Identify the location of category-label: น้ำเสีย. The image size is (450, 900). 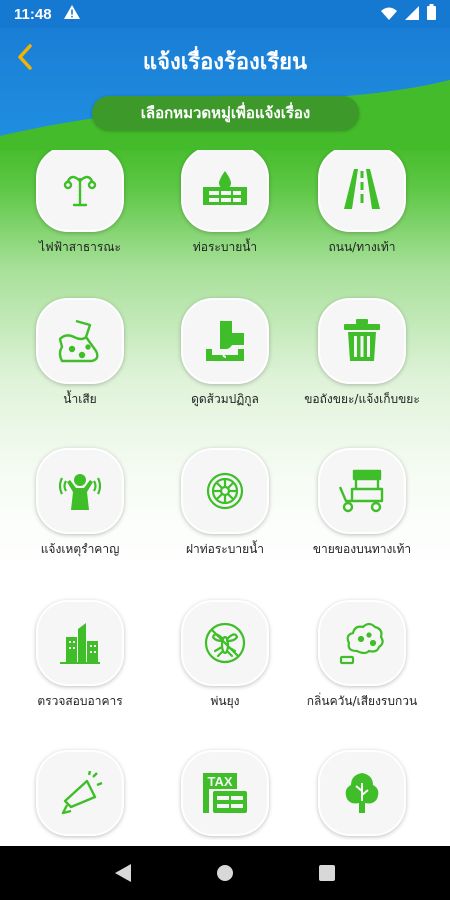
(80, 399).